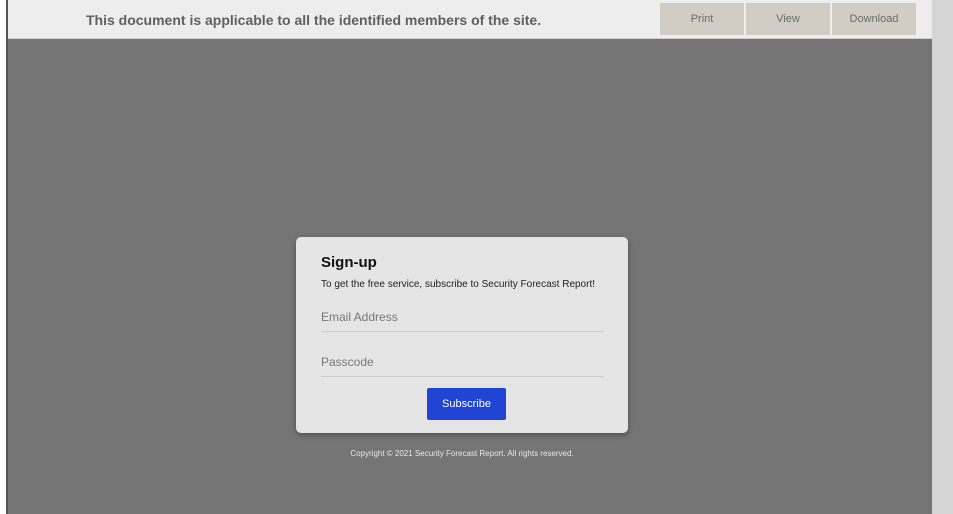 This screenshot has width=953, height=514. Describe the element at coordinates (942, 257) in the screenshot. I see `scrollbar` at that location.